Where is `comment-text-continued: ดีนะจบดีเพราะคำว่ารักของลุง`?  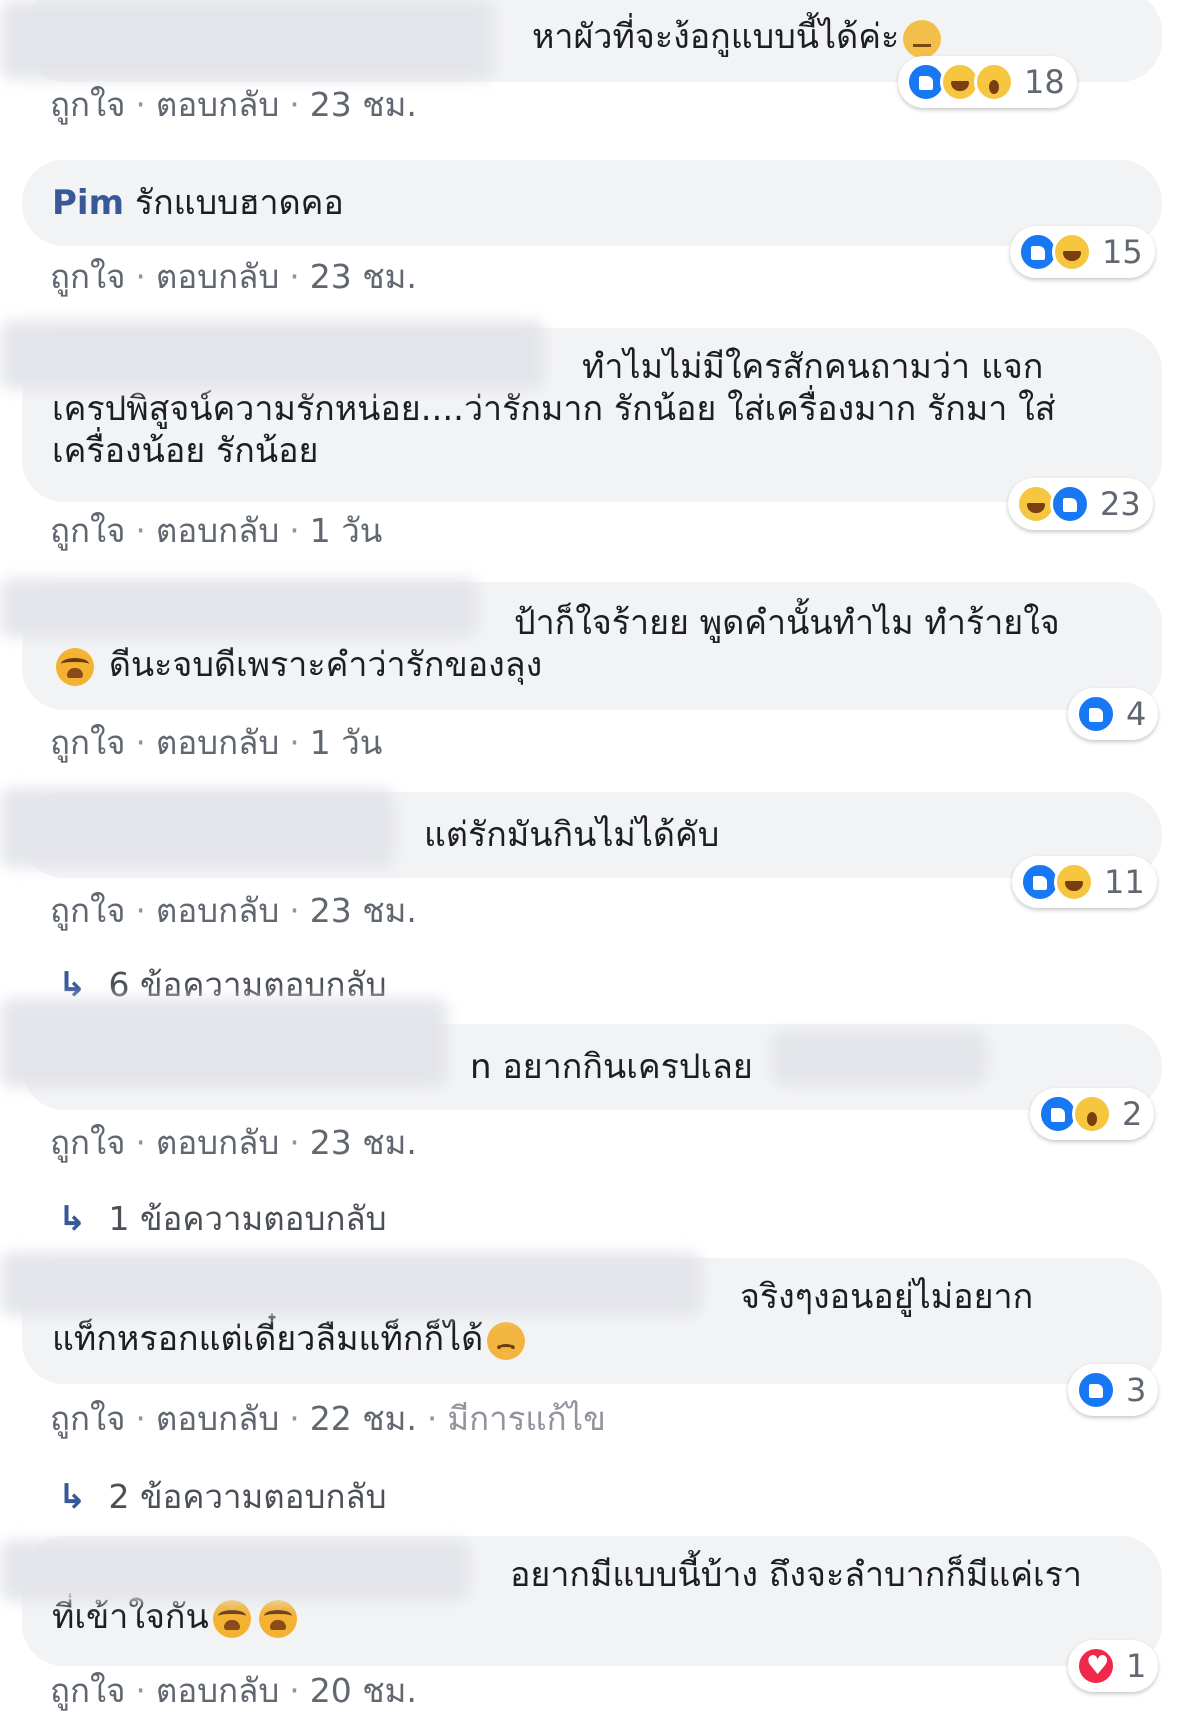 comment-text-continued: ดีนะจบดีเพราะคำว่ารักของลุง is located at coordinates (587, 665).